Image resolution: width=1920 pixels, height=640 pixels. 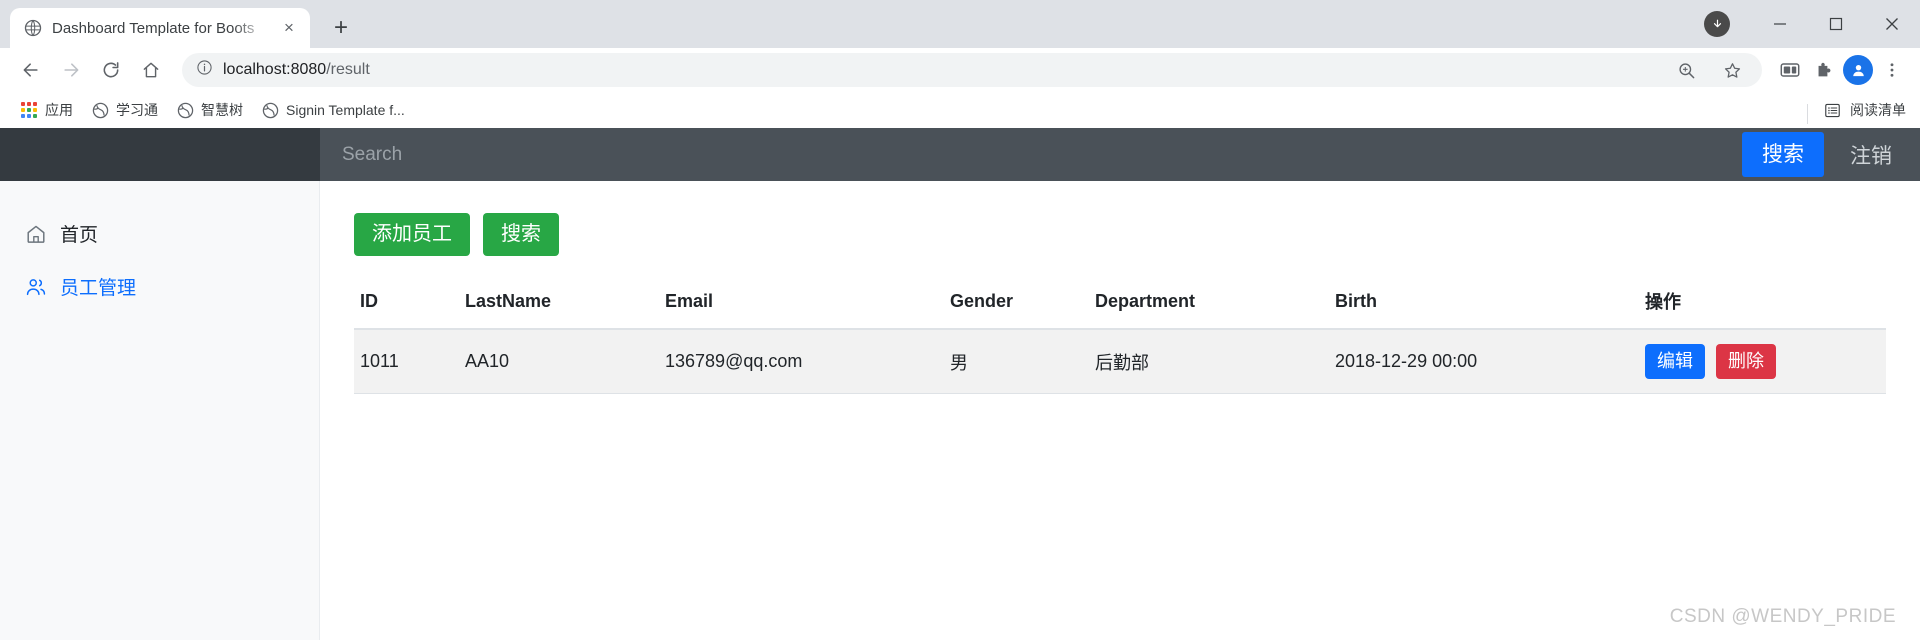 I want to click on cell-actions: 编辑 删除, so click(x=1762, y=362).